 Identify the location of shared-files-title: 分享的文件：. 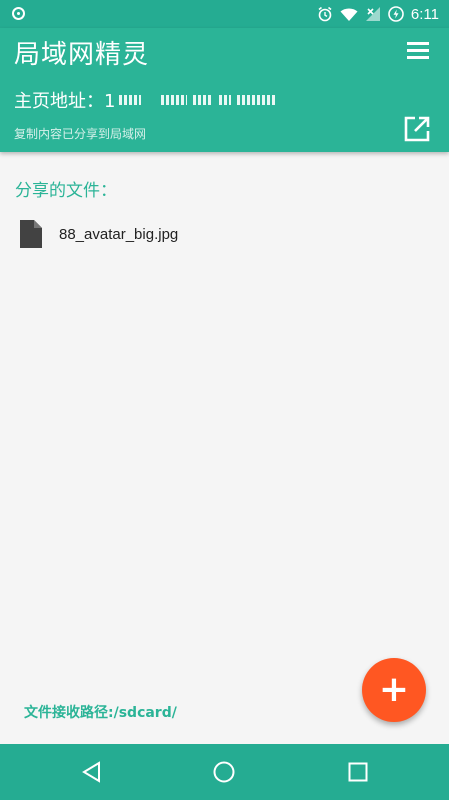
(66, 191).